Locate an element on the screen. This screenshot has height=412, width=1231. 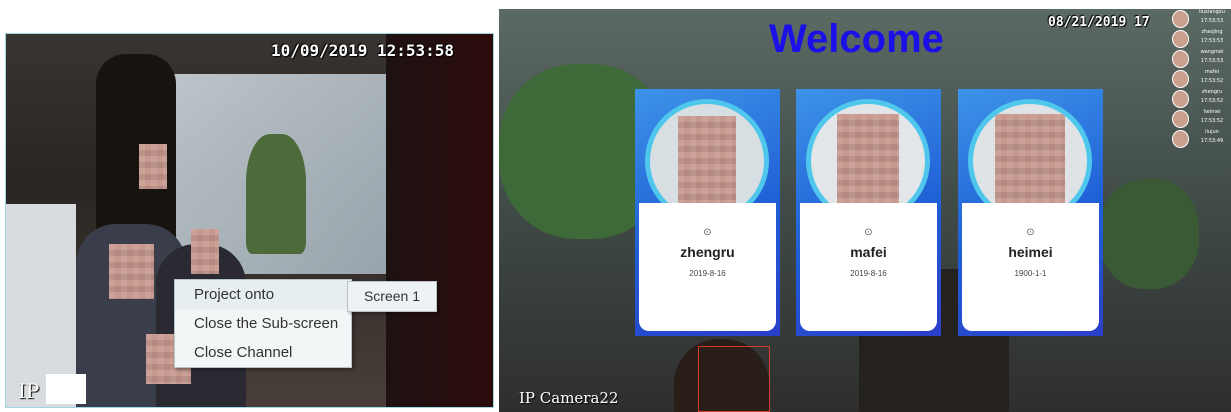
list-item-name: zhaojing is located at coordinates (1212, 32).